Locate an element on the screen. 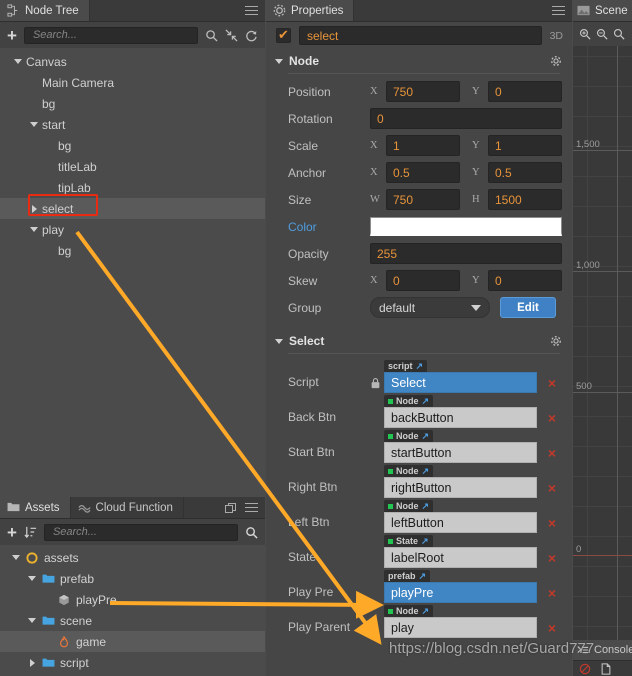  scale-y-input: 1 is located at coordinates (525, 145).